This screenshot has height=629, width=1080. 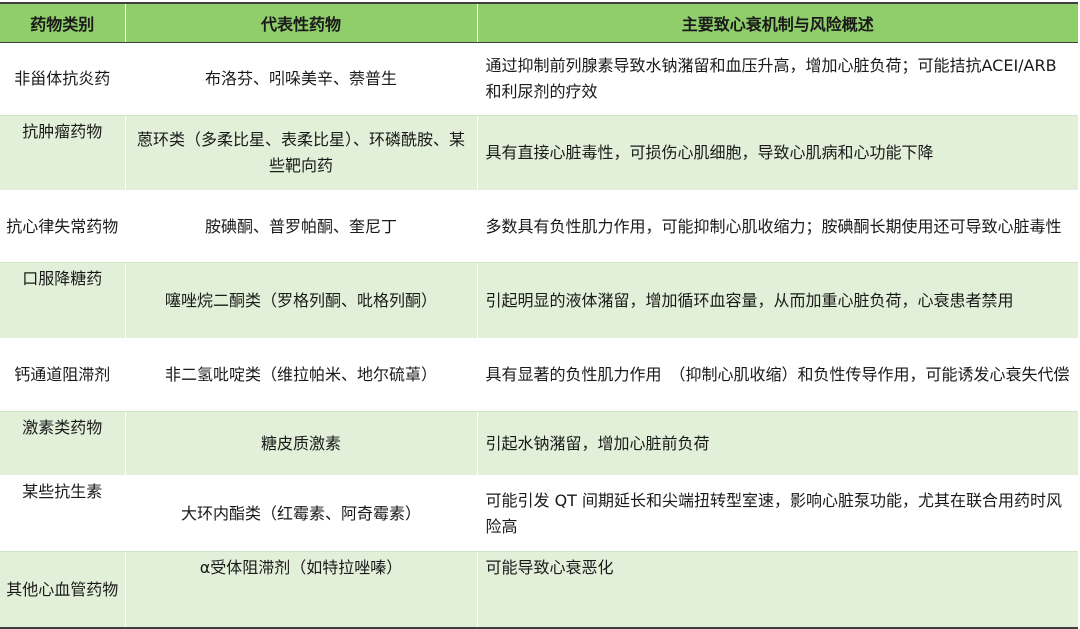 What do you see at coordinates (63, 300) in the screenshot?
I see `cell-category: 口服降糖药` at bounding box center [63, 300].